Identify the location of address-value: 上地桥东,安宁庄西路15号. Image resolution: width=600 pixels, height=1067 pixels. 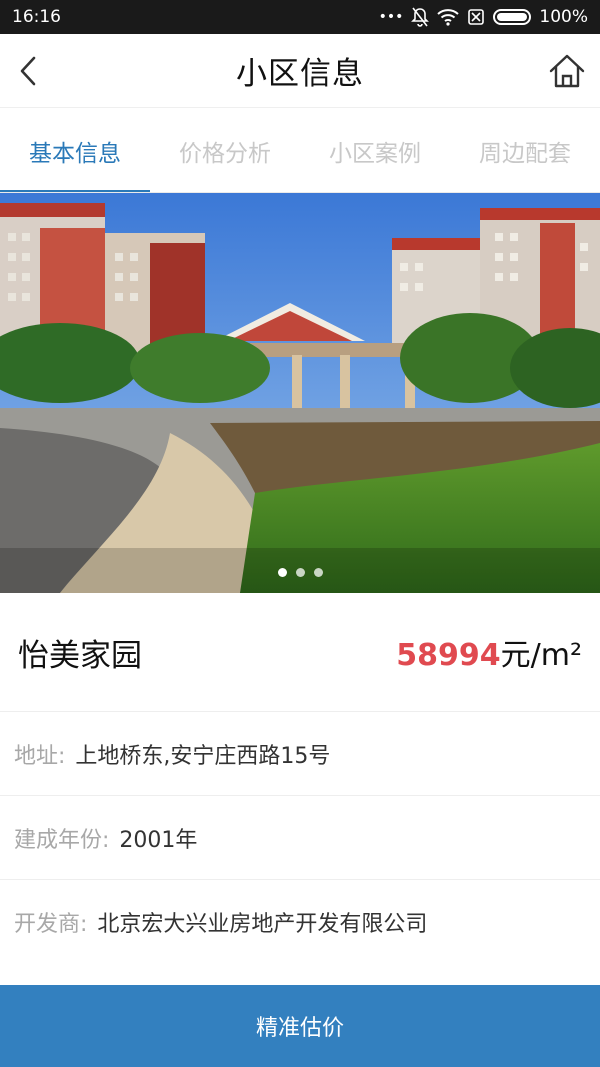
(203, 756).